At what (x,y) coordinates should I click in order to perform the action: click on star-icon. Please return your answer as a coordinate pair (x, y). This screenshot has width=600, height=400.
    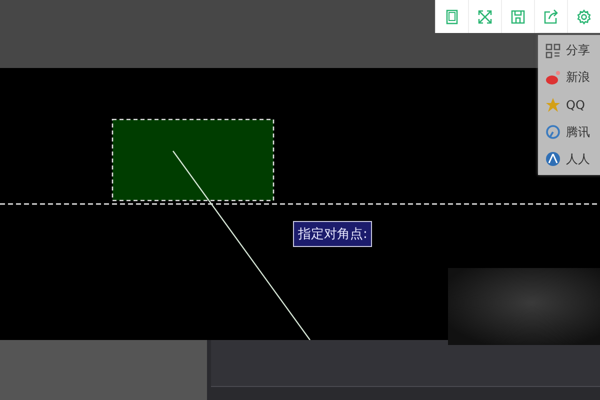
    Looking at the image, I should click on (553, 104).